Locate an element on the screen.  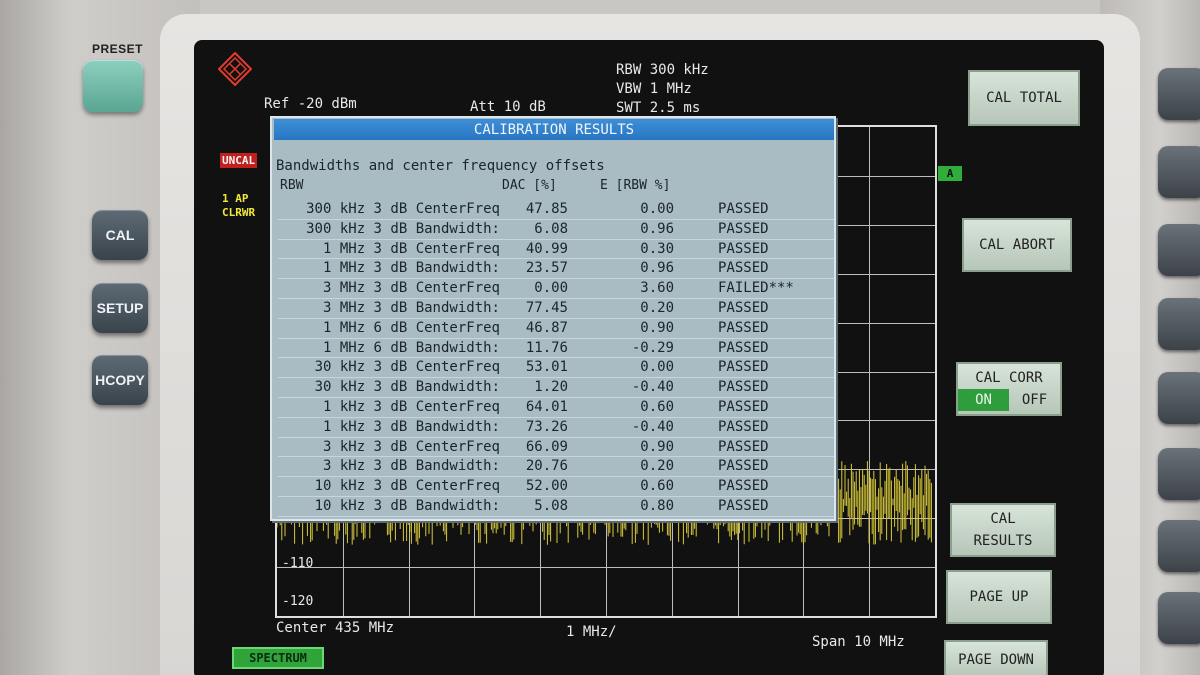
error-cell: 0.96 is located at coordinates (657, 268).